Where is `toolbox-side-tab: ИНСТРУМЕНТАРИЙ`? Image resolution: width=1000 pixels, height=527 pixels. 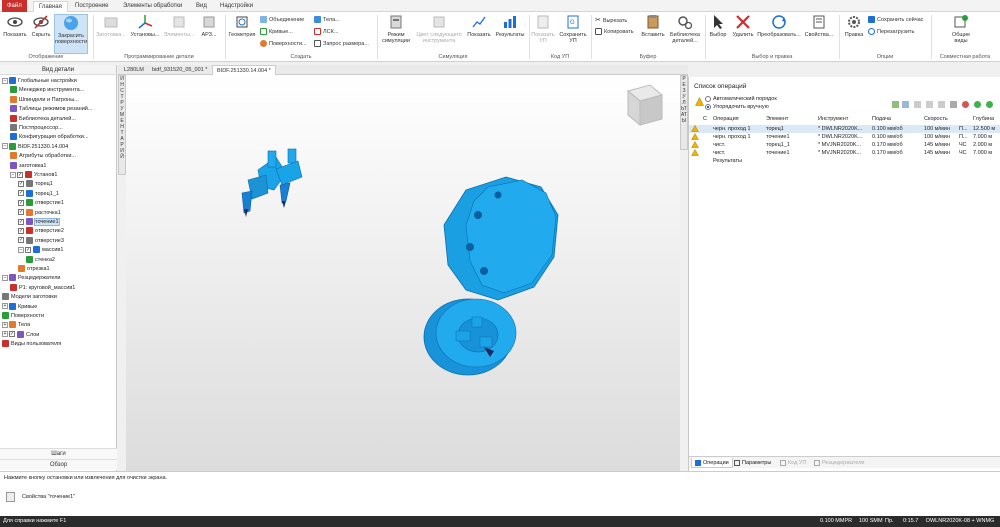 toolbox-side-tab: ИНСТРУМЕНТАРИЙ is located at coordinates (122, 125).